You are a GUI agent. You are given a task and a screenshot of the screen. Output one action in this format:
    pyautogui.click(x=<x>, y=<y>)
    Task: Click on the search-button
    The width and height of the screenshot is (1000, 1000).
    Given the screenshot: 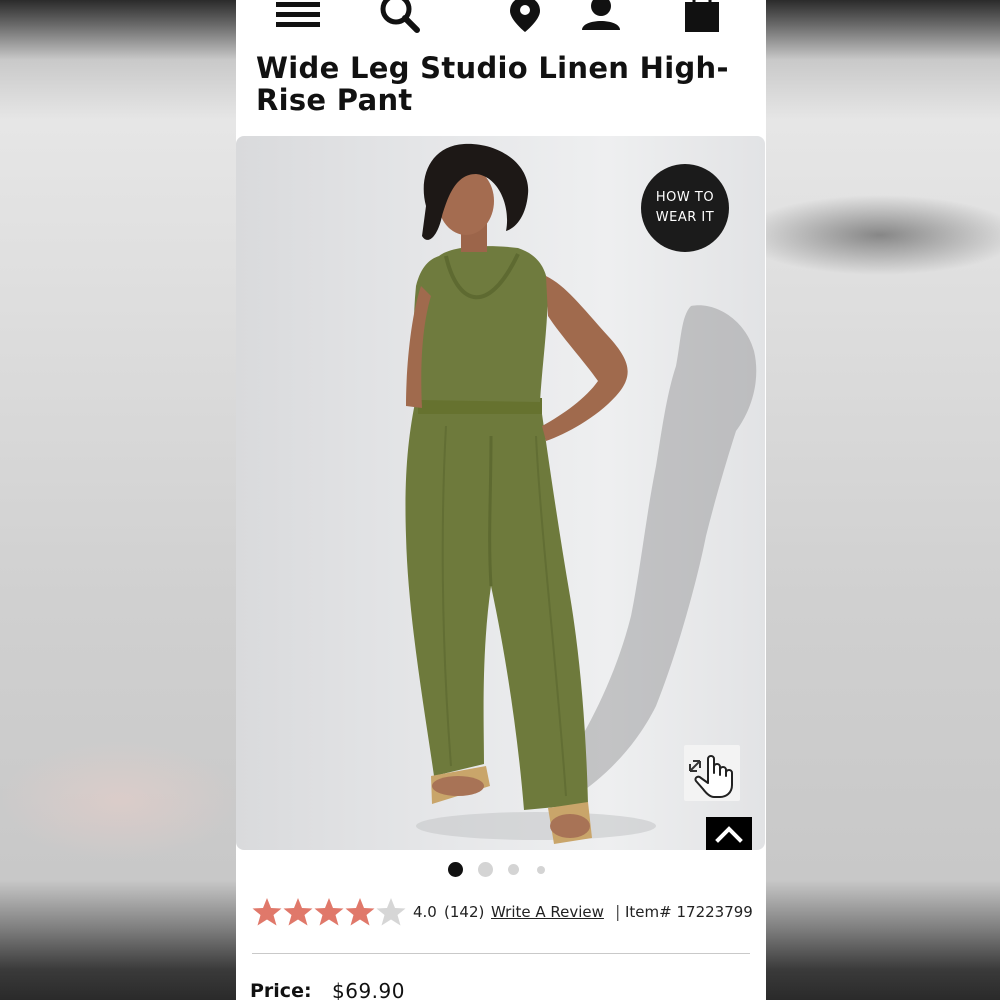 What is the action you would take?
    pyautogui.click(x=401, y=17)
    